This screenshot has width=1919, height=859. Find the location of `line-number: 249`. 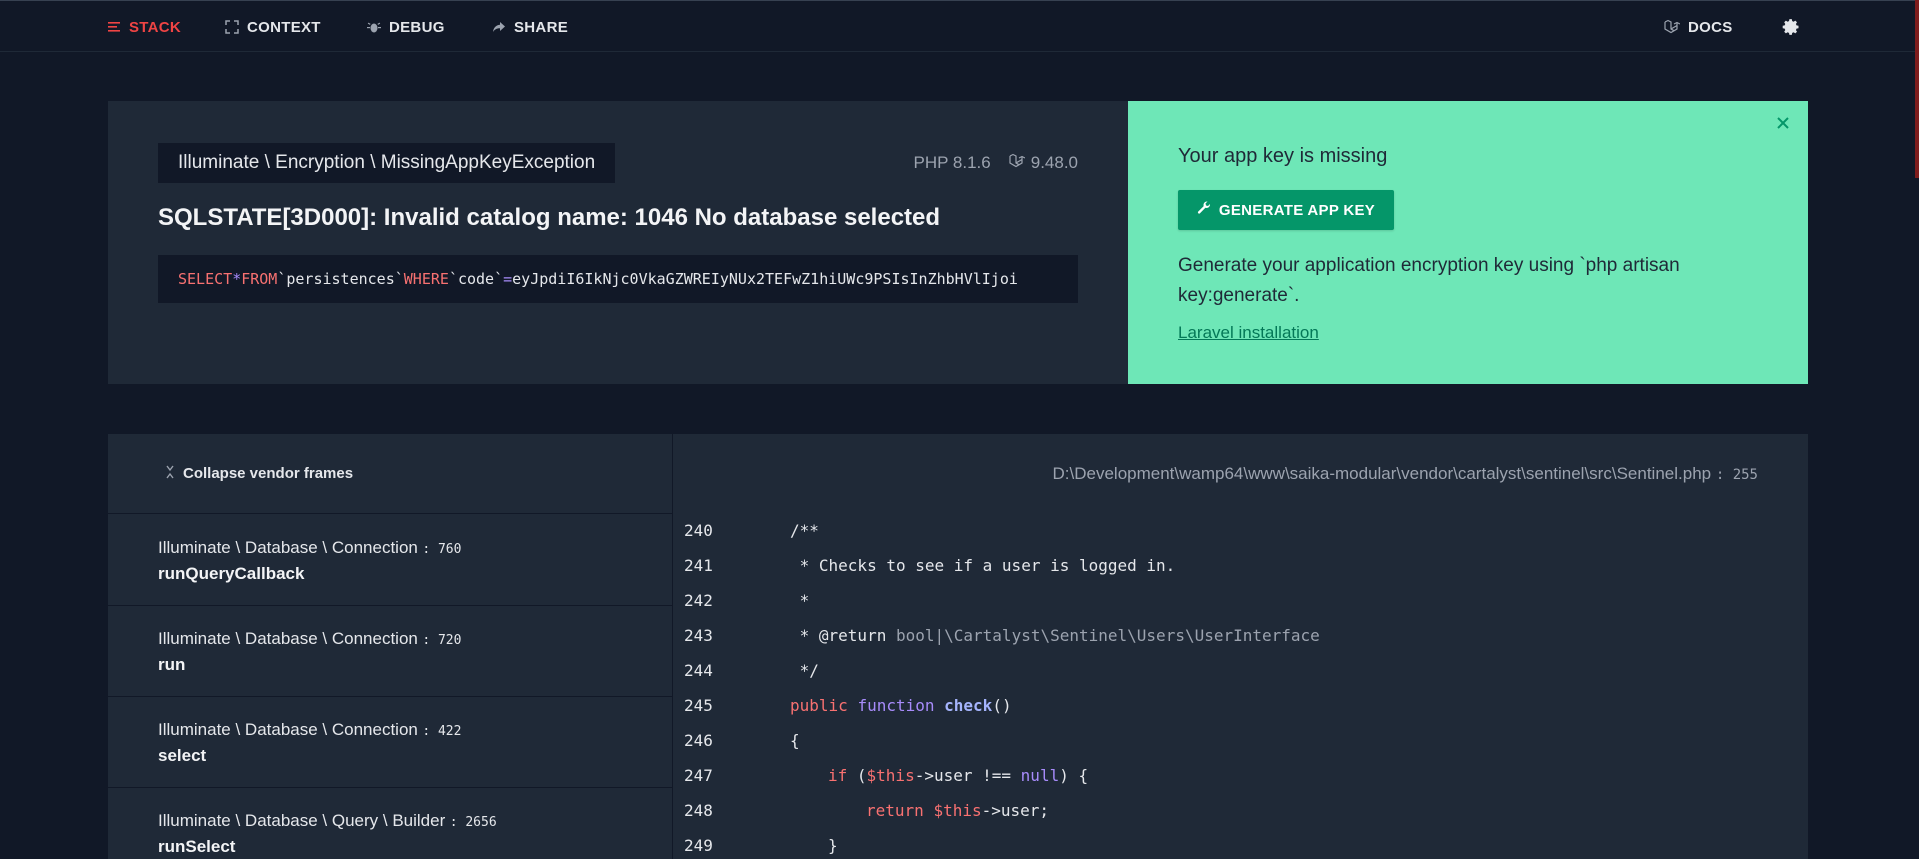

line-number: 249 is located at coordinates (698, 845).